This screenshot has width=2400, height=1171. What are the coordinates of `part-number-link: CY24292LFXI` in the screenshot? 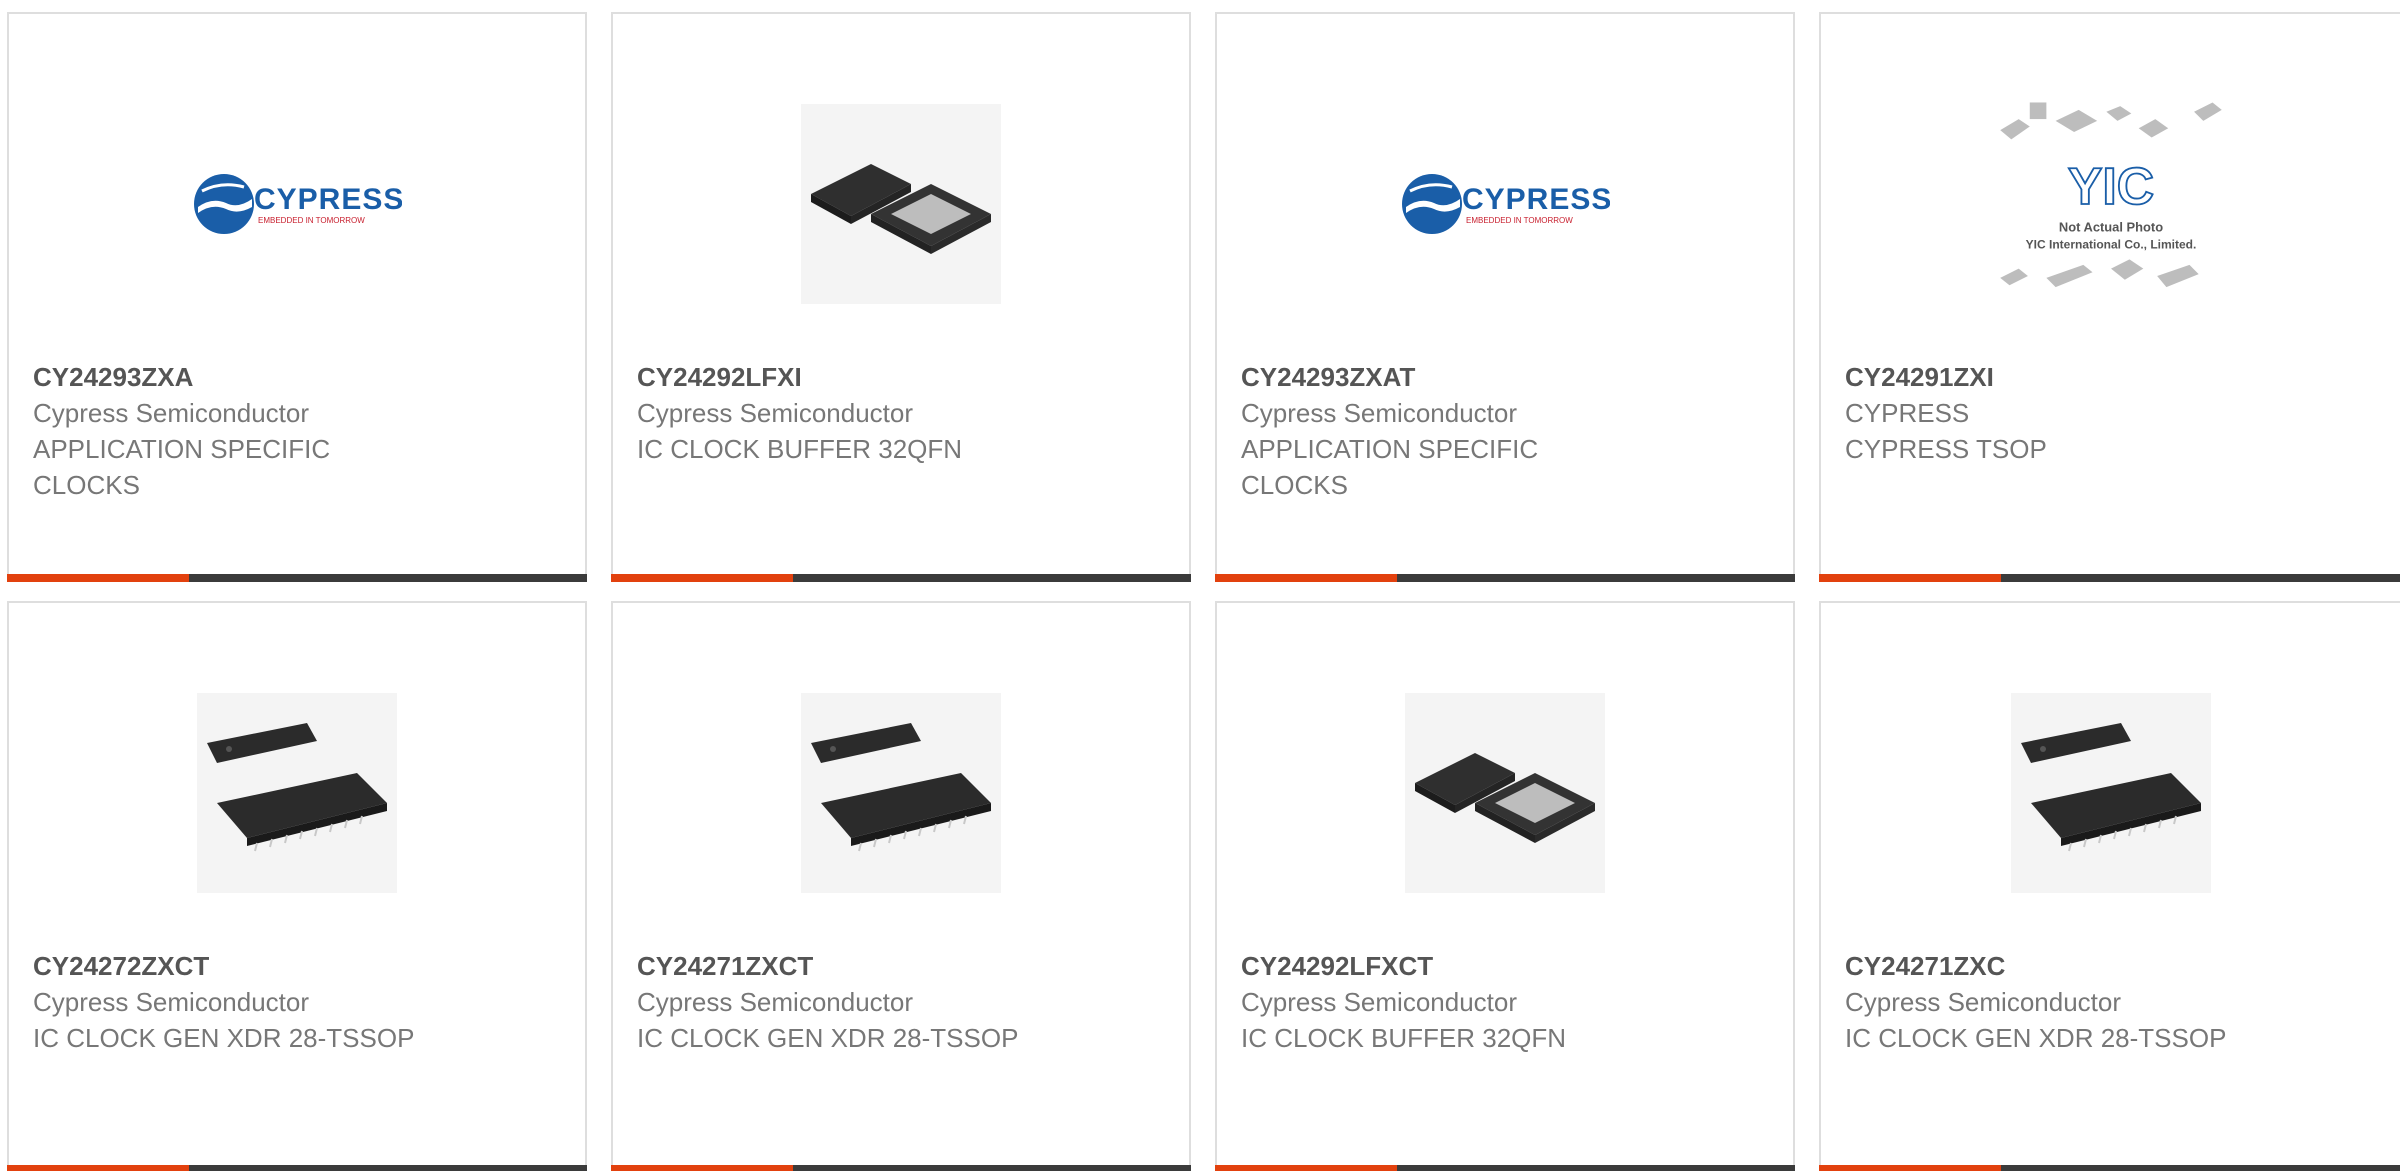 It's located at (901, 377).